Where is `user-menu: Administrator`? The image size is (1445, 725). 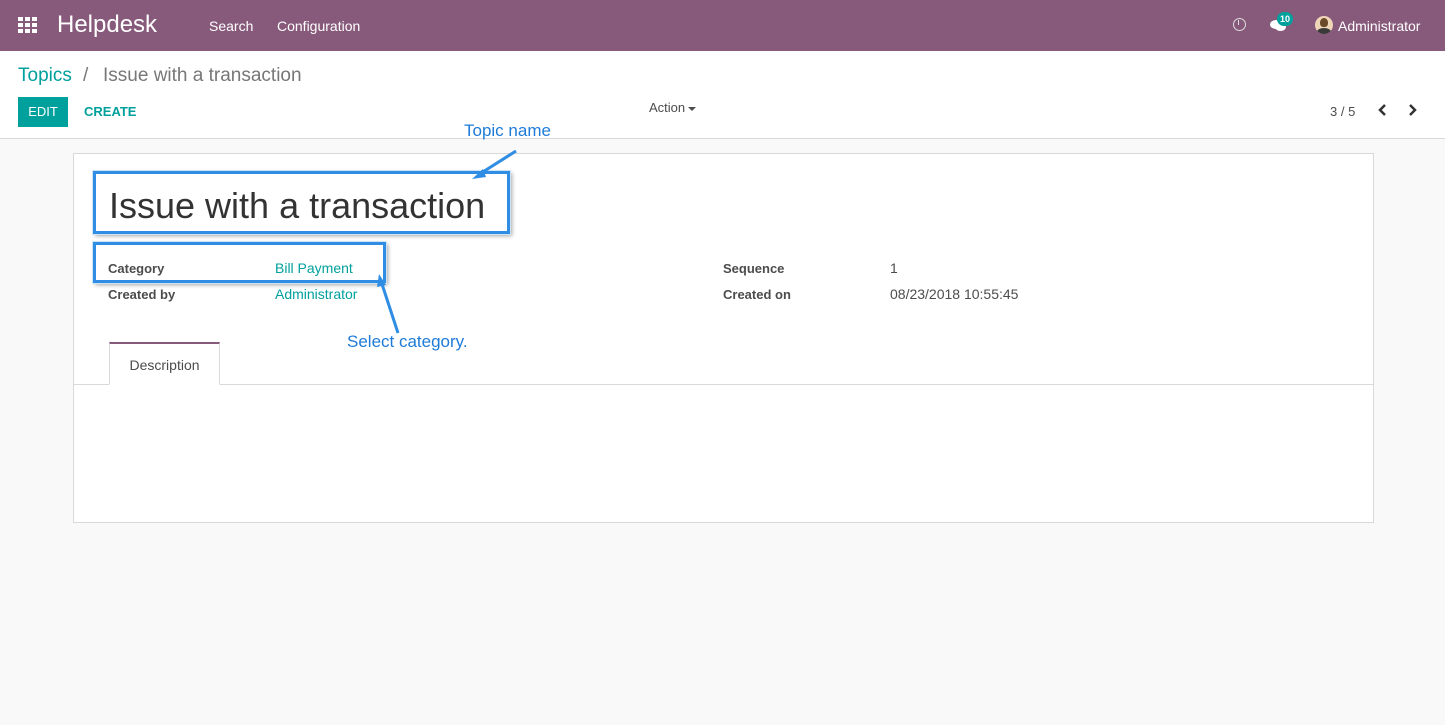 user-menu: Administrator is located at coordinates (1379, 26).